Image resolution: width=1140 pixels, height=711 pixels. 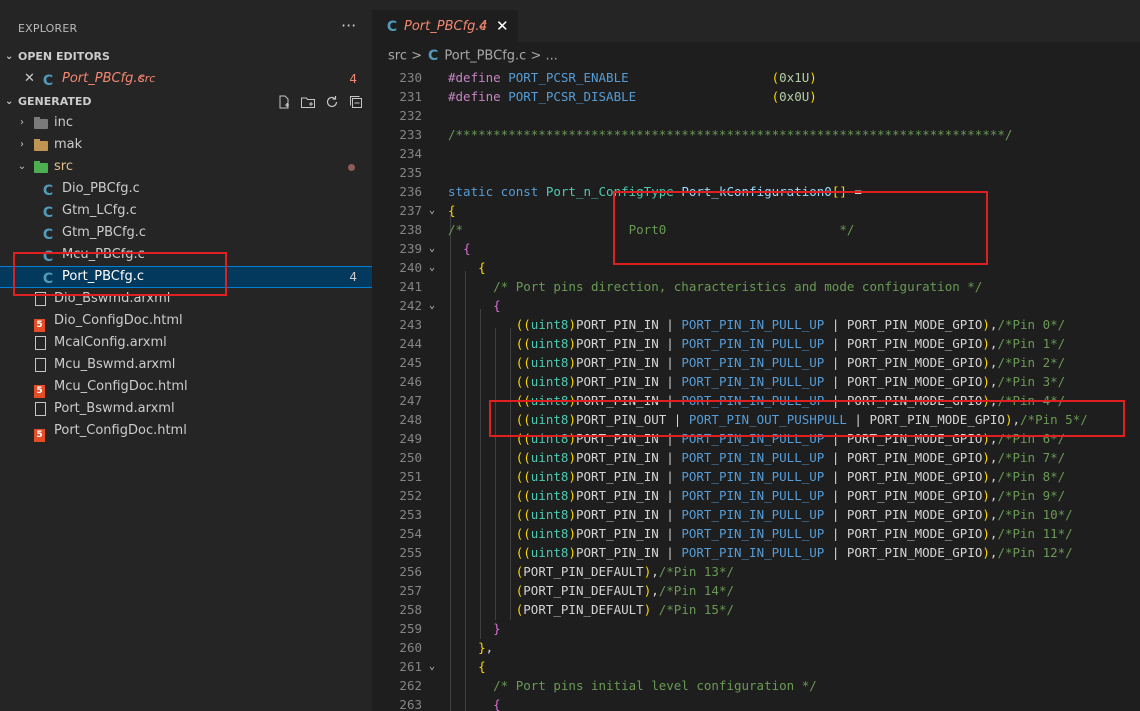 What do you see at coordinates (64, 56) in the screenshot?
I see `open-editors-title: OPEN EDITORS` at bounding box center [64, 56].